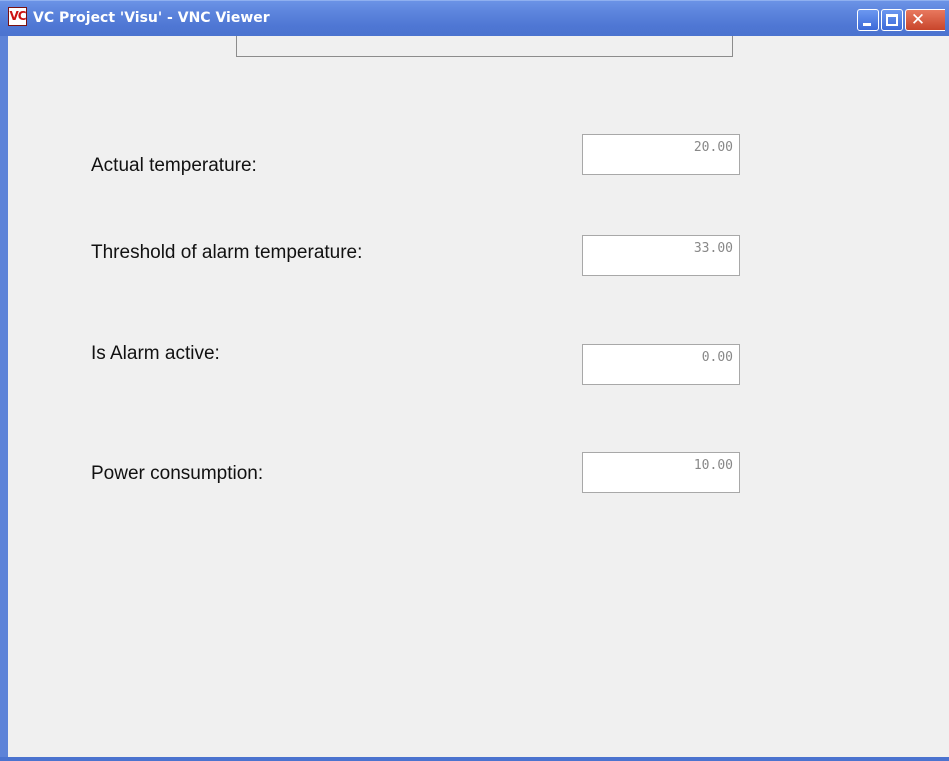 This screenshot has height=761, width=949. What do you see at coordinates (918, 20) in the screenshot?
I see `close-icon: ✕` at bounding box center [918, 20].